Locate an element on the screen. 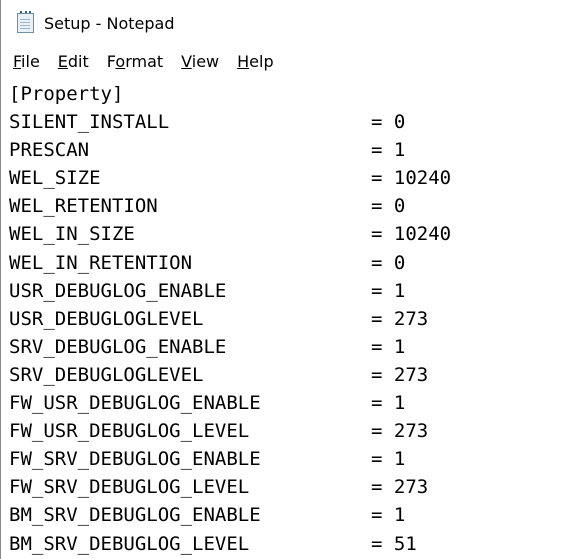  notepad-icon is located at coordinates (25, 22).